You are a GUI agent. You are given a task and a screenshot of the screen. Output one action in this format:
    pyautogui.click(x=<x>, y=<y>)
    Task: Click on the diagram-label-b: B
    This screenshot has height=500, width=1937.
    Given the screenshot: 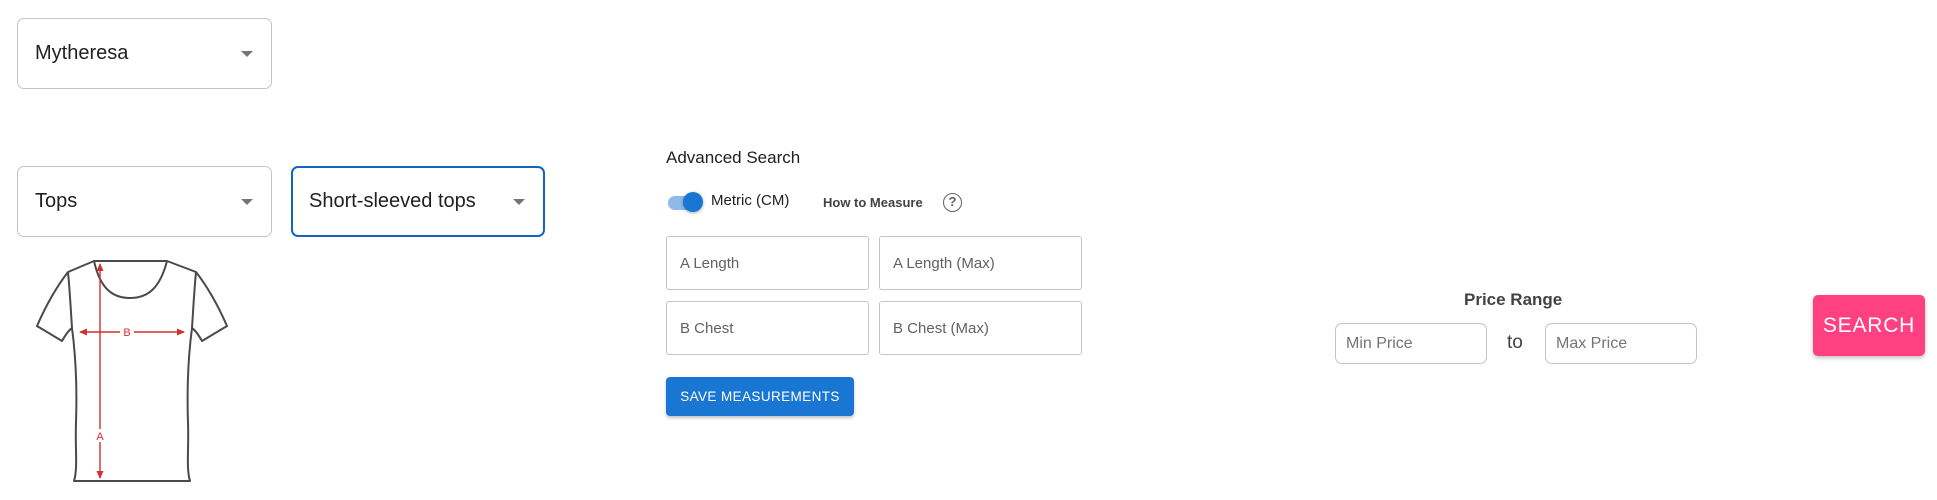 What is the action you would take?
    pyautogui.click(x=126, y=333)
    